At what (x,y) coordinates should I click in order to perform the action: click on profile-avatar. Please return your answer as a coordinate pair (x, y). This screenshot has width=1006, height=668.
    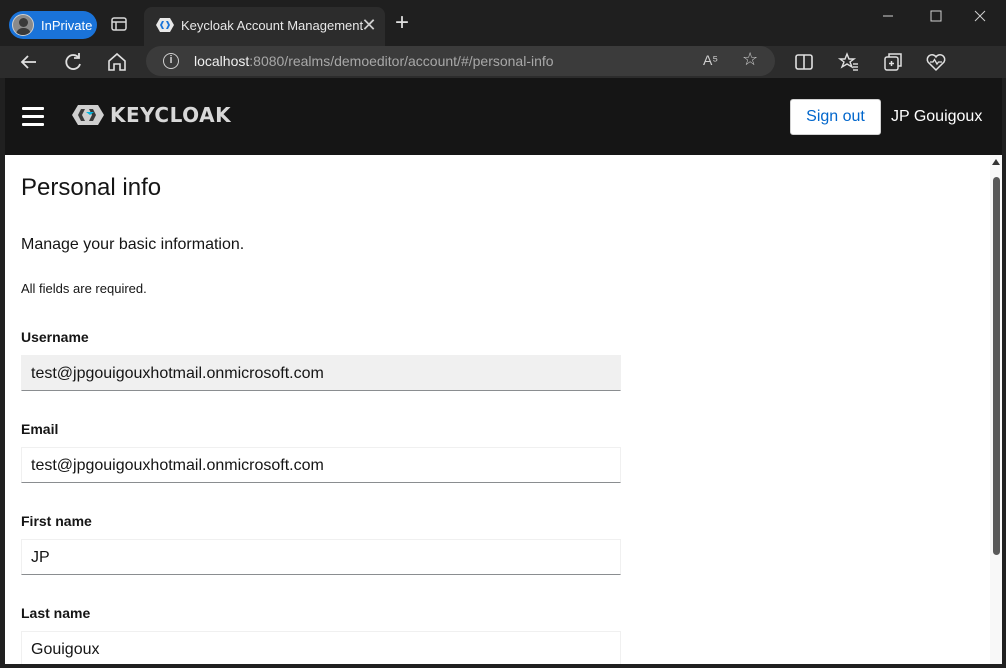
    Looking at the image, I should click on (23, 25).